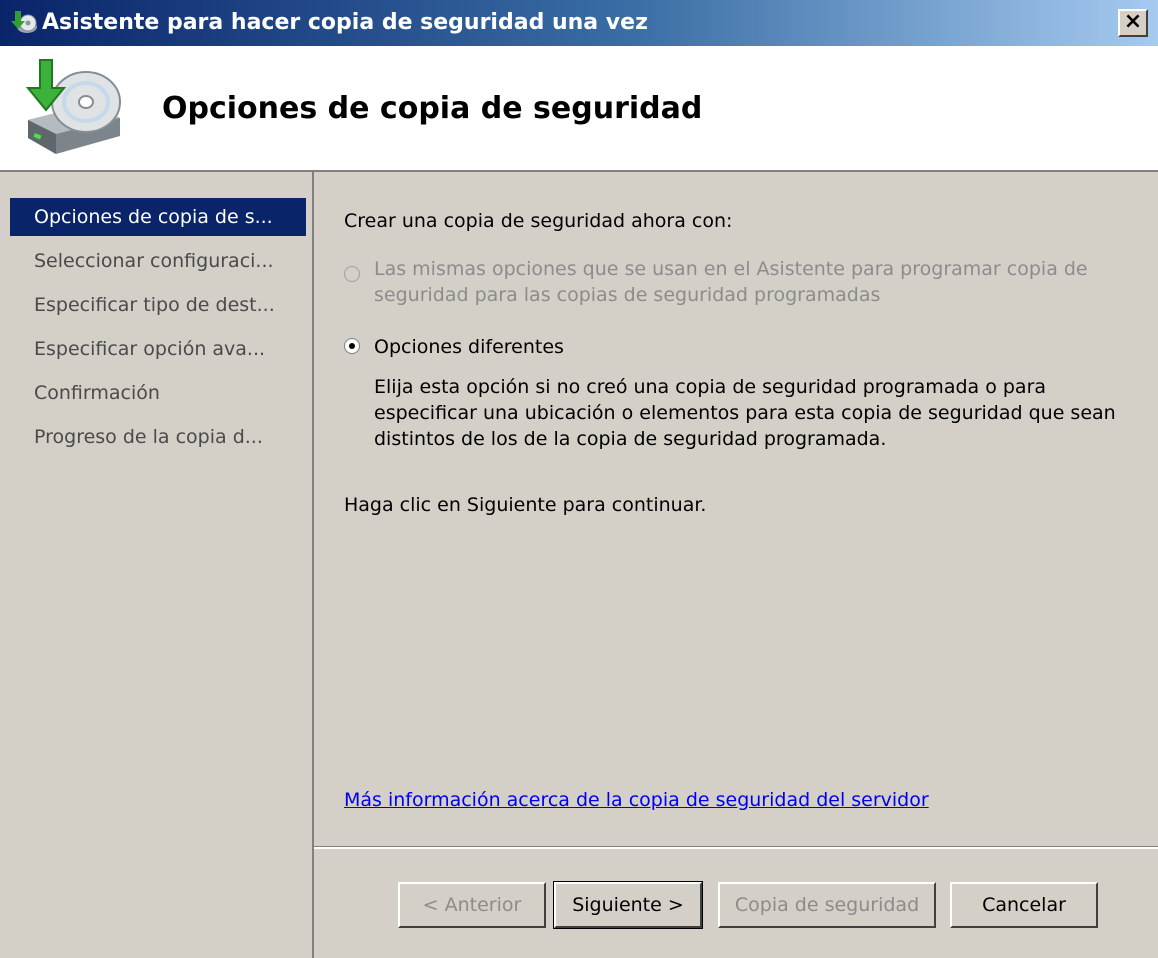 This screenshot has height=958, width=1158. I want to click on continue-instruction: Haga clic en Siguiente para continuar., so click(525, 505).